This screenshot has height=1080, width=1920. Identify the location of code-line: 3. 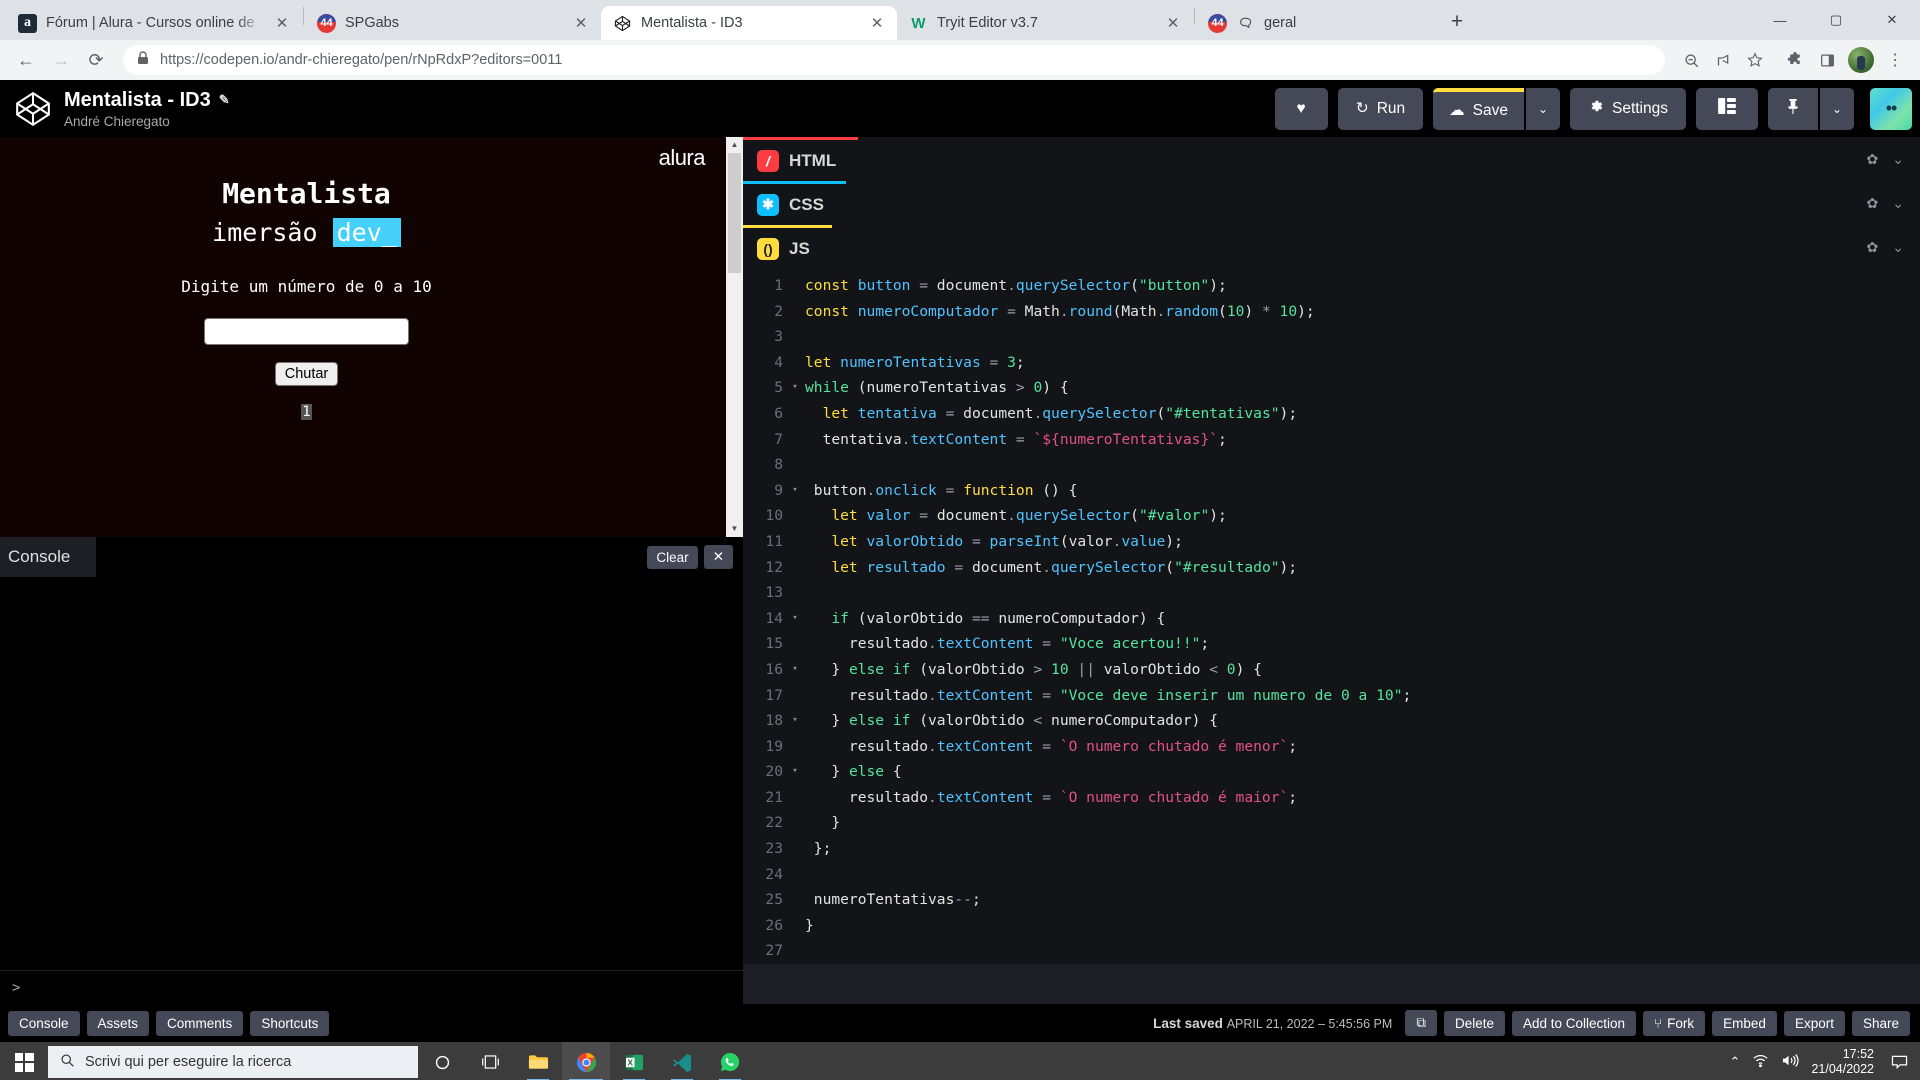
(1331, 337).